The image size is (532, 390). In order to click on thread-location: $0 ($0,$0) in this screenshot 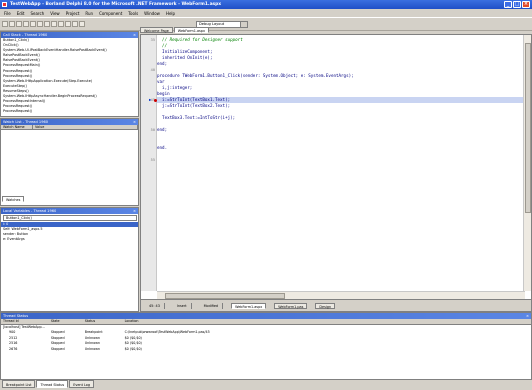, I will do `click(133, 348)`.